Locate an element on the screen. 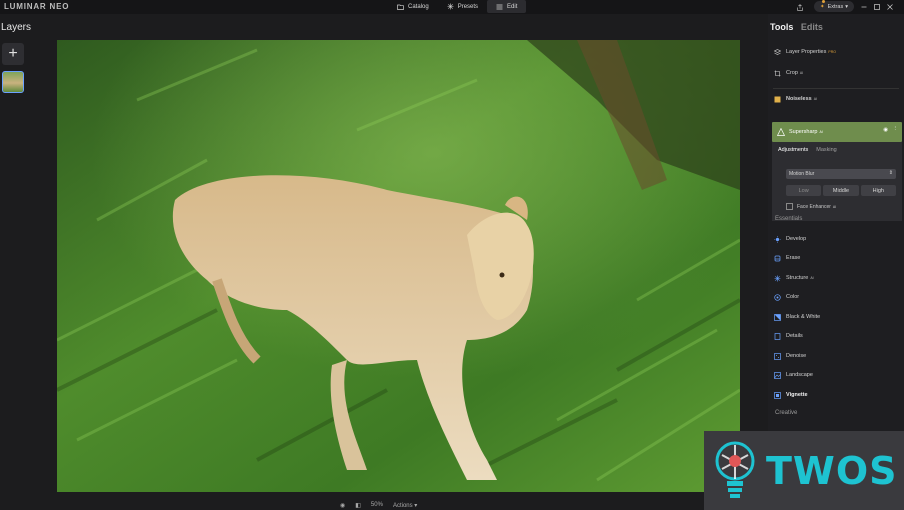 The height and width of the screenshot is (510, 904). tab-presets: Presets is located at coordinates (462, 6).